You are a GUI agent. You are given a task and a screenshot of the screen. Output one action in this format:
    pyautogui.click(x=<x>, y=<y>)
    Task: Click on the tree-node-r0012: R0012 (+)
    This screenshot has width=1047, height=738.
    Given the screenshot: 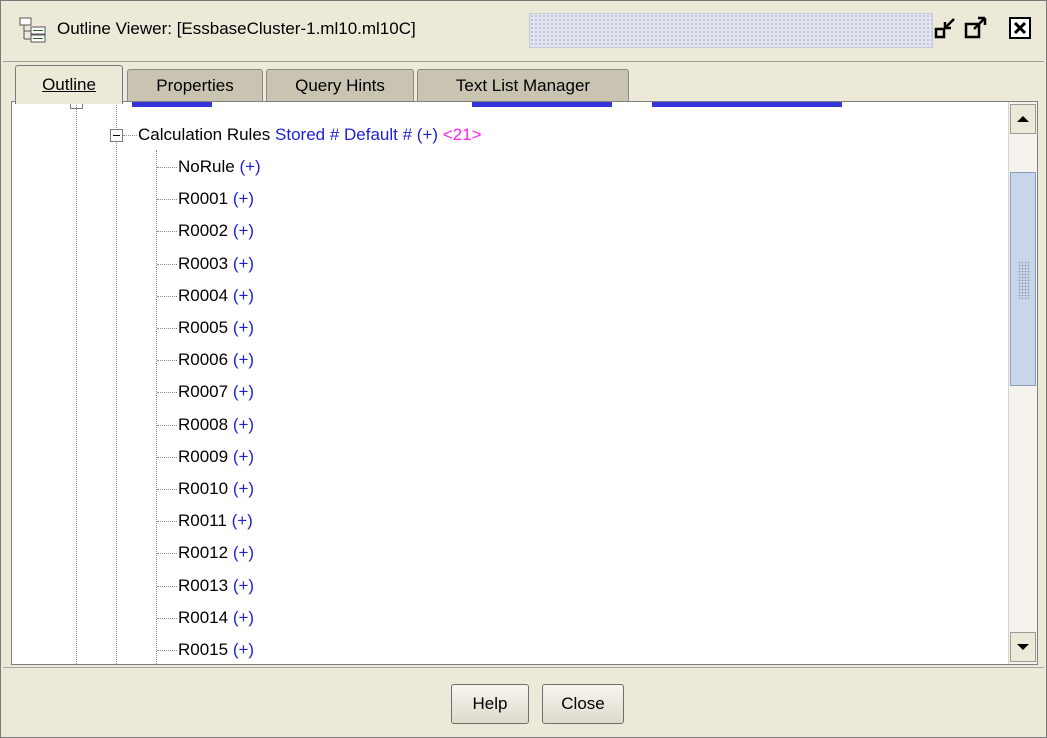 What is the action you would take?
    pyautogui.click(x=216, y=553)
    